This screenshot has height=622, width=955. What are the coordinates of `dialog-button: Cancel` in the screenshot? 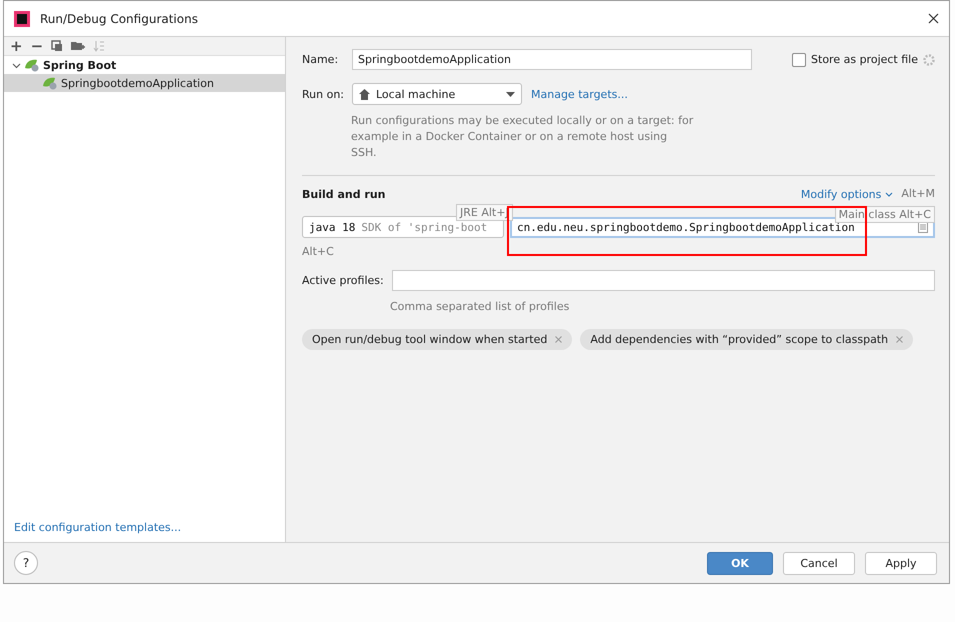 It's located at (819, 563).